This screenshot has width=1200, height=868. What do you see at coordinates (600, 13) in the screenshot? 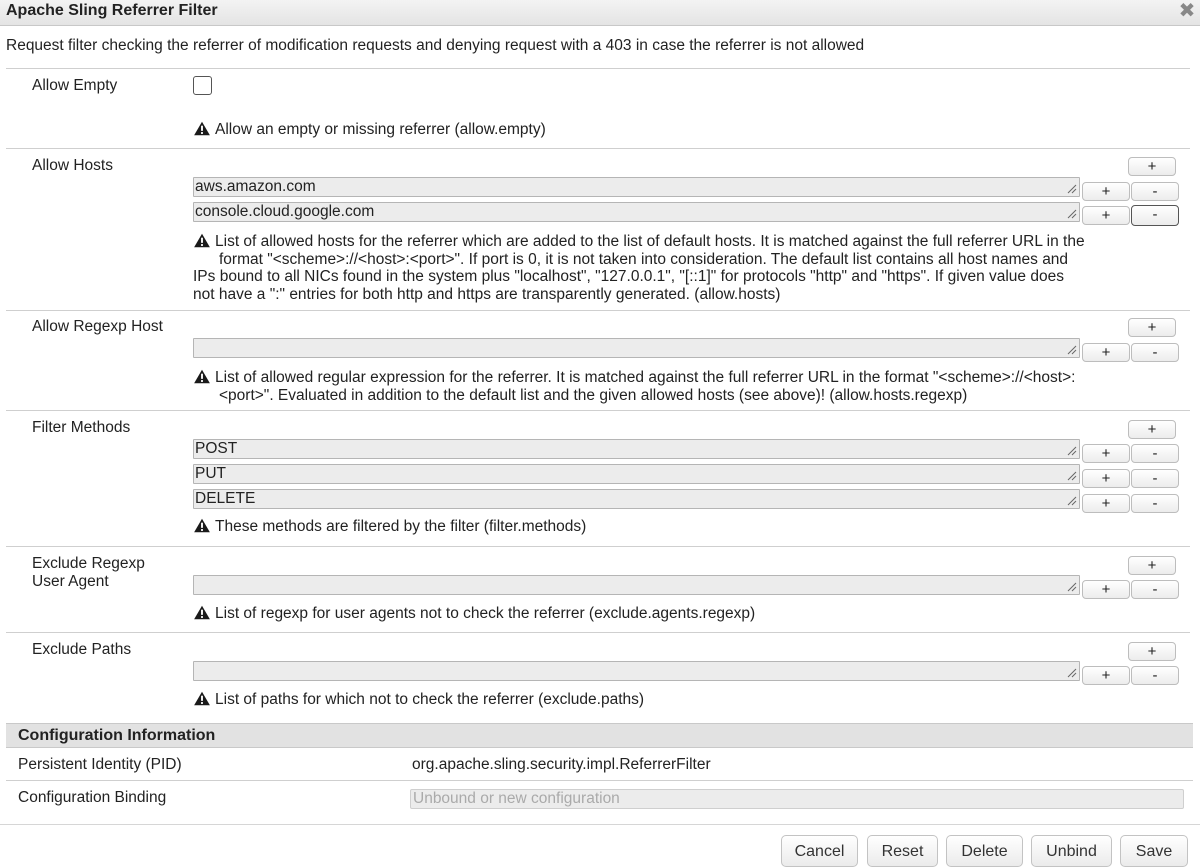
I see `dialog-titlebar: Apache Sling Referrer Filter ✖` at bounding box center [600, 13].